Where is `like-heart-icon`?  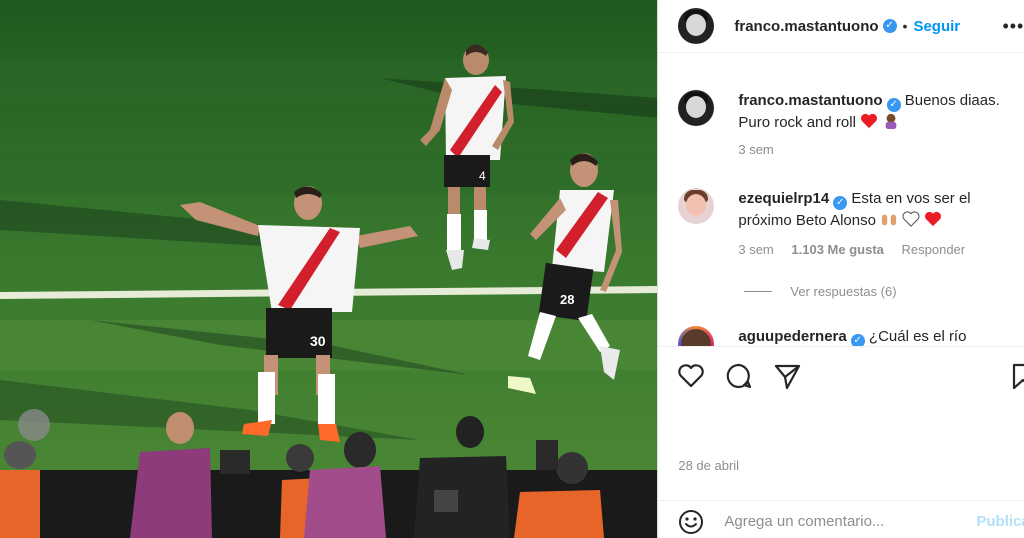
like-heart-icon is located at coordinates (691, 376).